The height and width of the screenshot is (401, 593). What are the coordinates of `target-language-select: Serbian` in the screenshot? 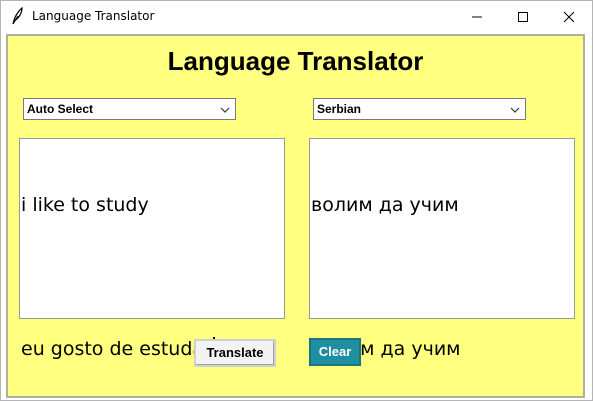 It's located at (419, 109).